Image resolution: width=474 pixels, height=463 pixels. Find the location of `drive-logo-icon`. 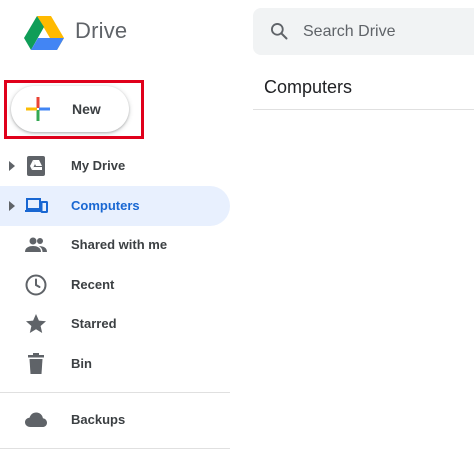

drive-logo-icon is located at coordinates (44, 32).